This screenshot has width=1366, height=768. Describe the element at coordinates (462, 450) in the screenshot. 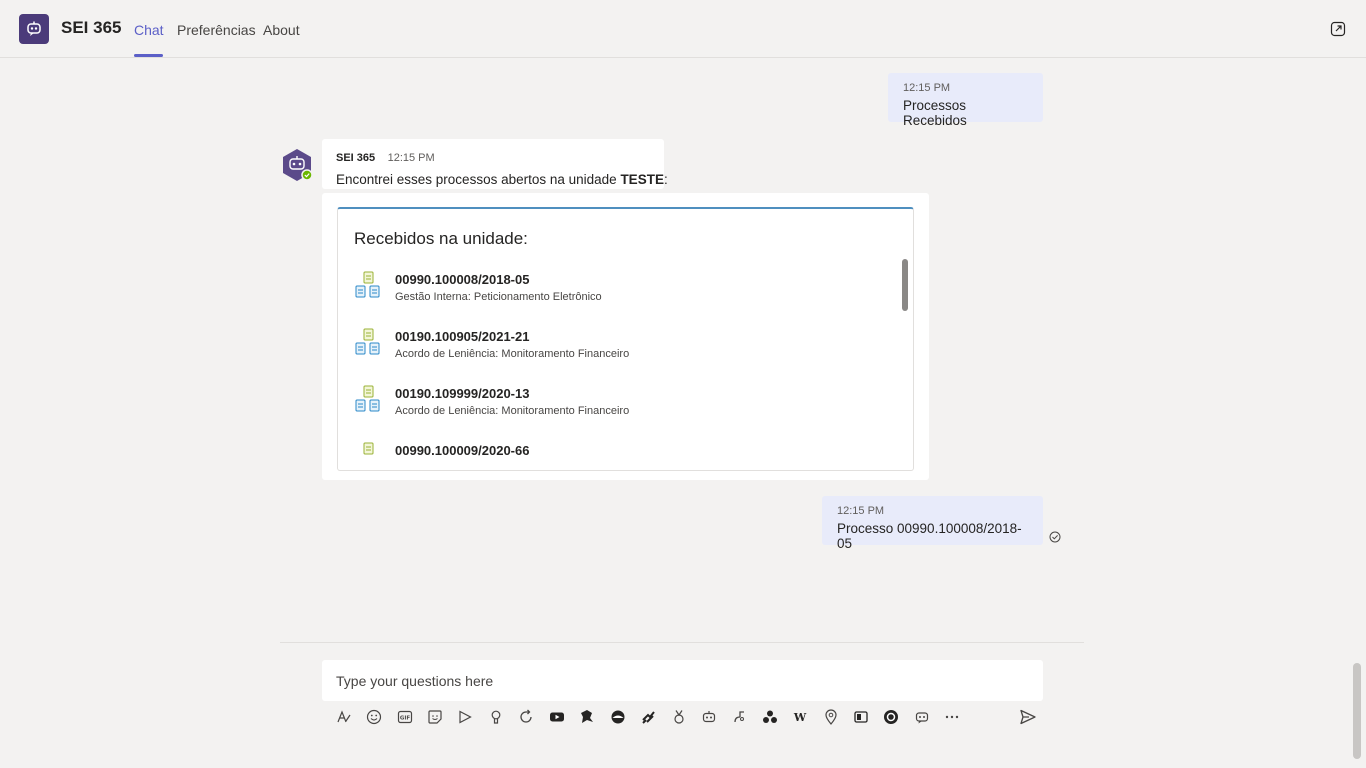

I see `process-number: 00990.100009/2020-66` at that location.